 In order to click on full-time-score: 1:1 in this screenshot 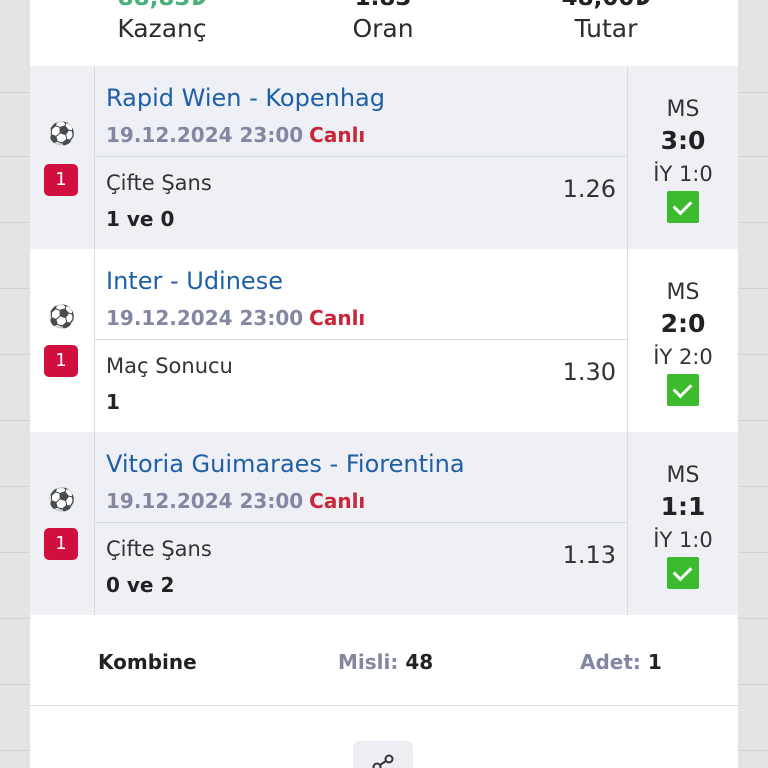, I will do `click(683, 506)`.